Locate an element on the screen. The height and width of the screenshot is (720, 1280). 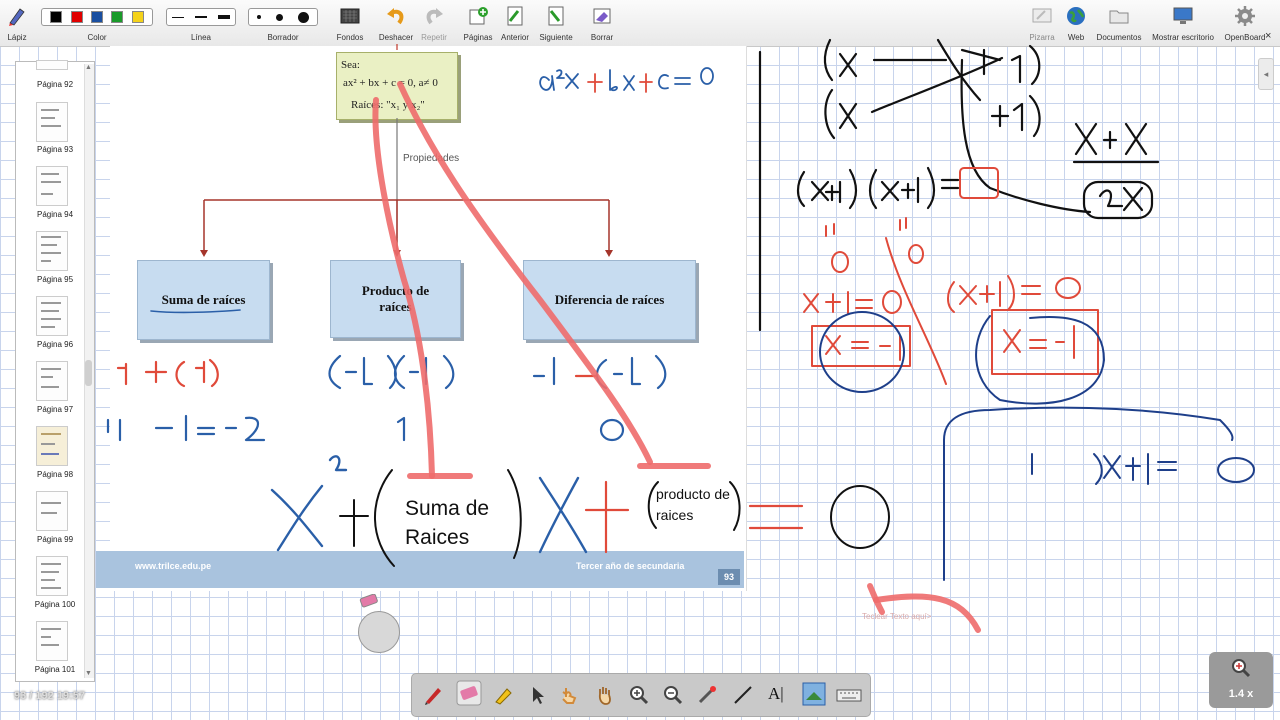
openboard-label: OpenBoard is located at coordinates (1245, 37).